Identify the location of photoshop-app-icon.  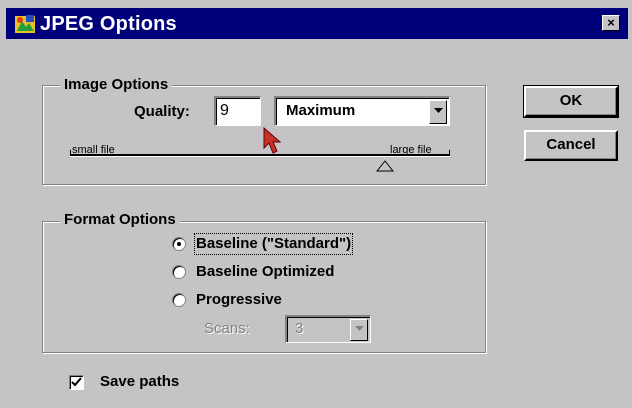
(25, 24).